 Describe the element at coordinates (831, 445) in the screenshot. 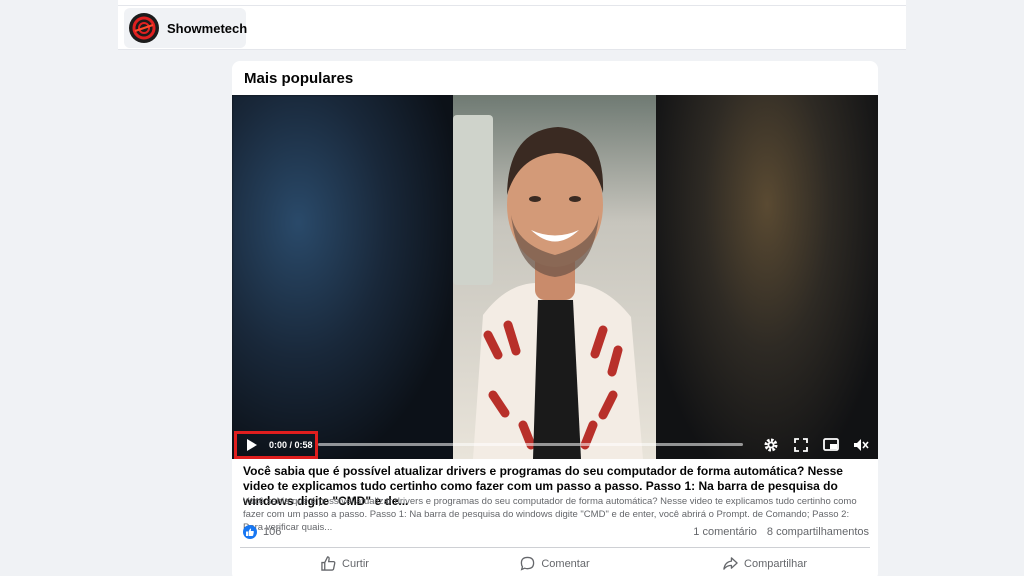

I see `picture-in-picture-icon` at that location.